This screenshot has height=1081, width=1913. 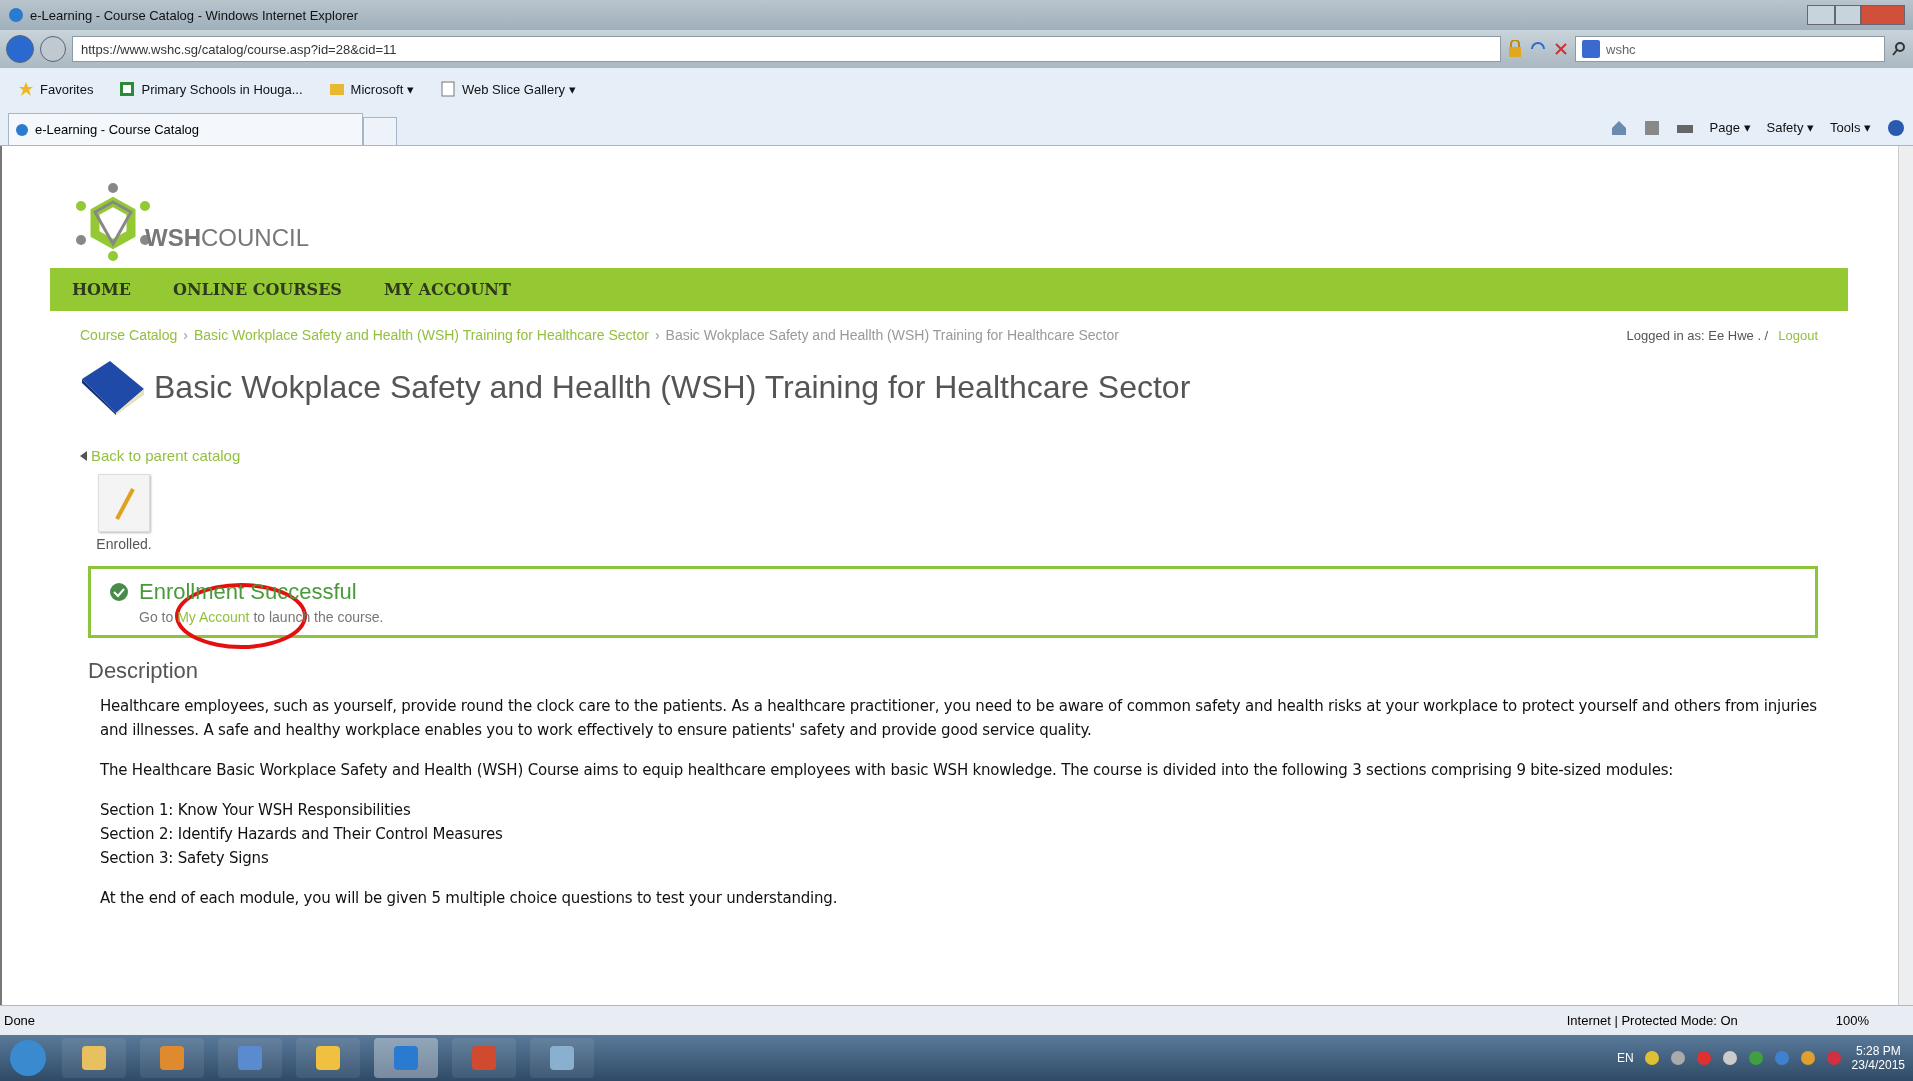 I want to click on minimize-button, so click(x=1821, y=15).